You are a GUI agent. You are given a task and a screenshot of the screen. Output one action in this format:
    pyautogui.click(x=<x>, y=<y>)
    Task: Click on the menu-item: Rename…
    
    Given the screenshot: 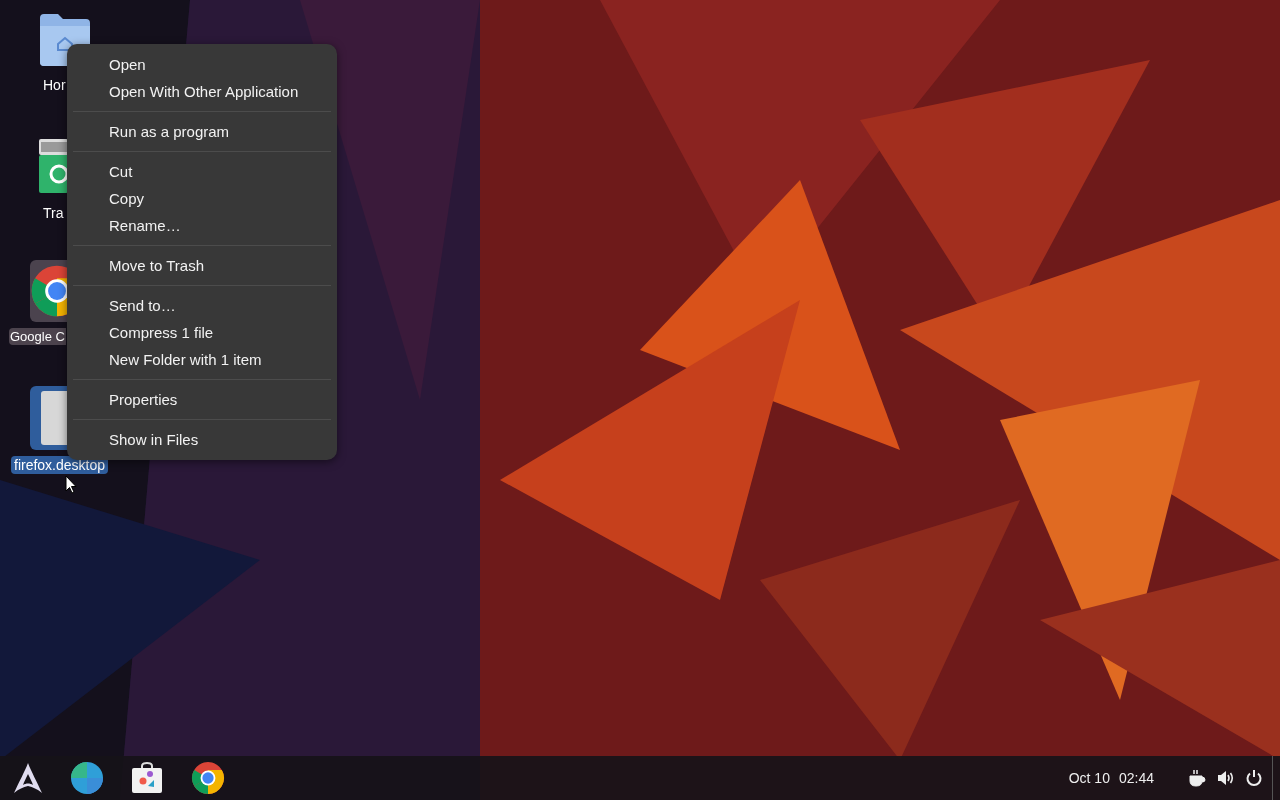 What is the action you would take?
    pyautogui.click(x=202, y=225)
    